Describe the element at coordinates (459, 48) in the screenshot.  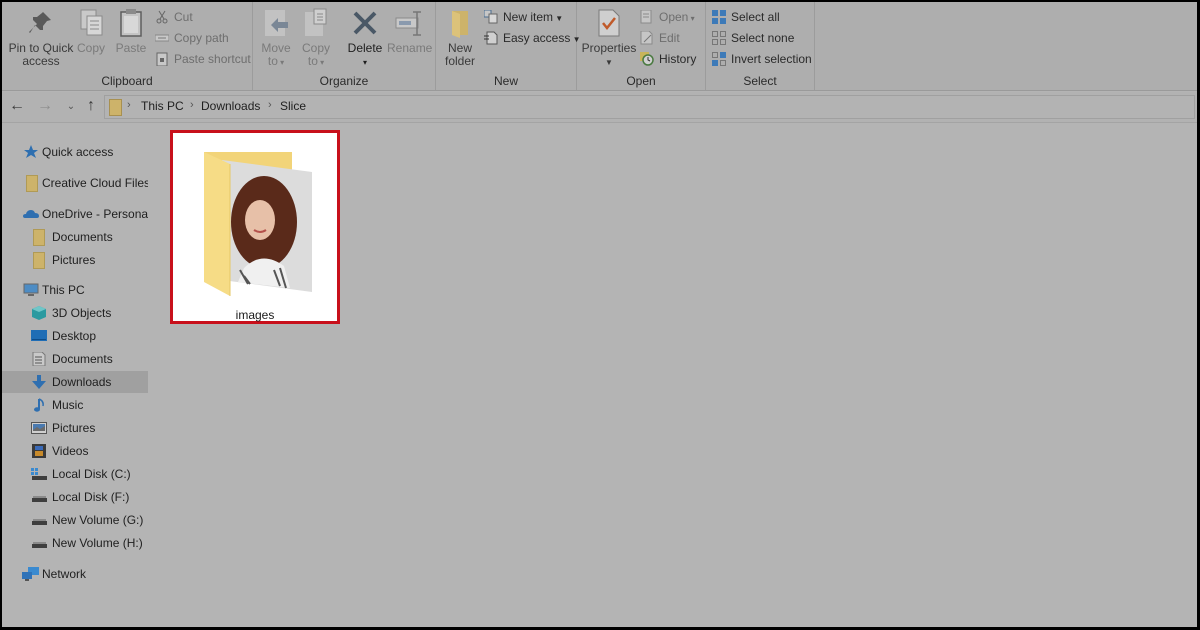
I see `new-folder-label-line1: New` at that location.